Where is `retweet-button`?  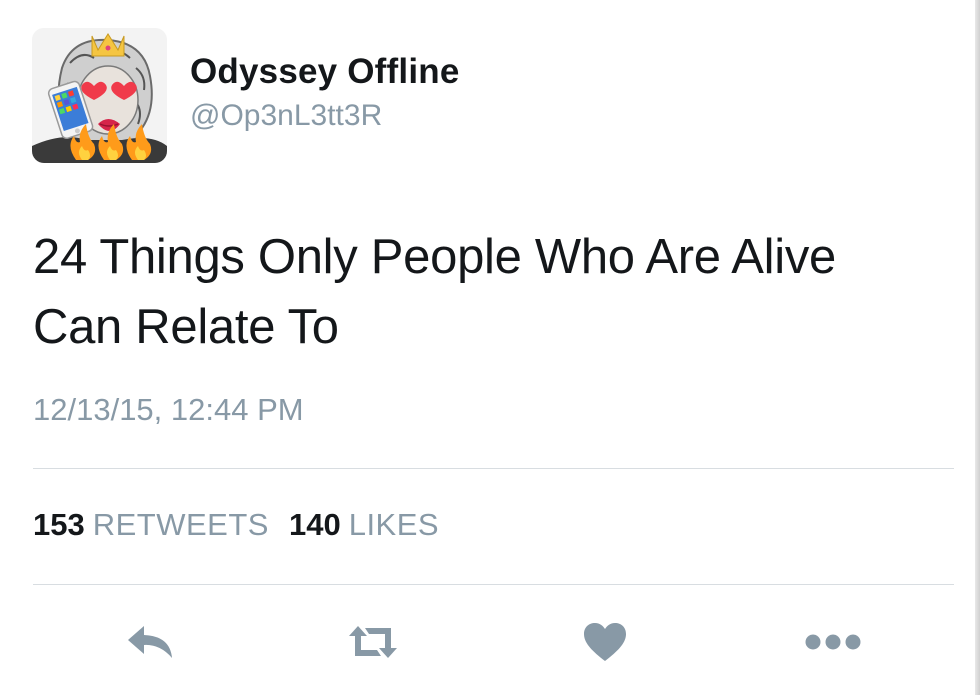 retweet-button is located at coordinates (373, 642).